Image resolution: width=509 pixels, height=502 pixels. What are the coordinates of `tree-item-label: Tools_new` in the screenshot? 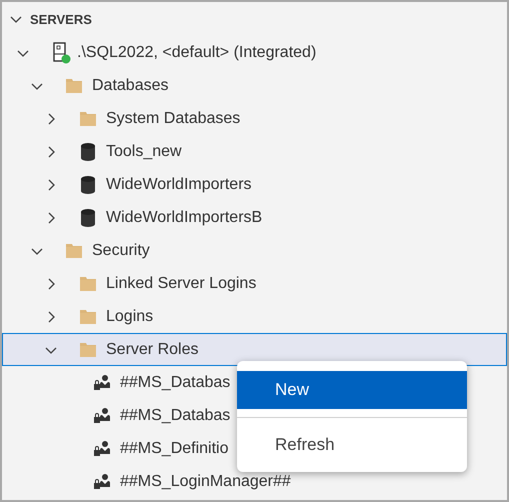 It's located at (144, 151).